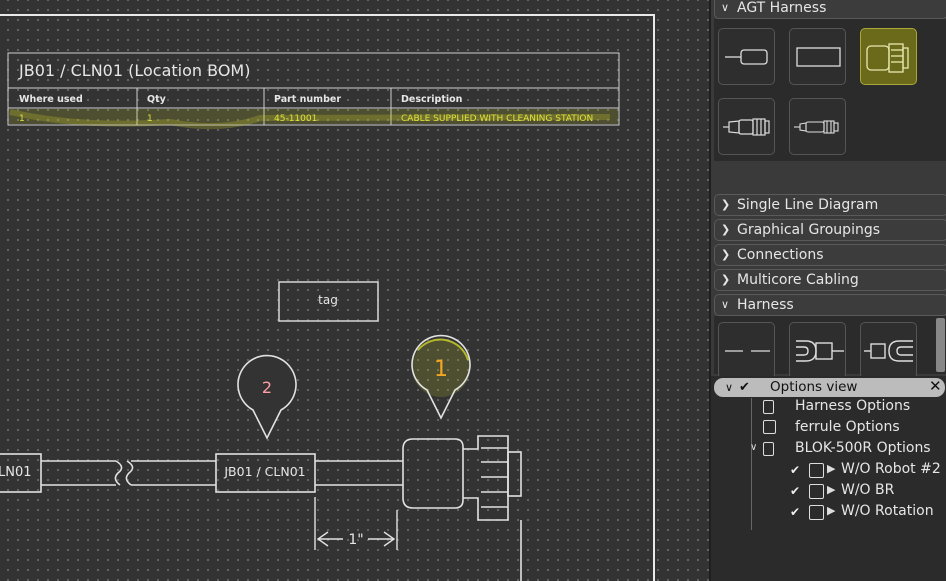 The width and height of the screenshot is (946, 581). Describe the element at coordinates (295, 119) in the screenshot. I see `bom-cell-part-number: 45-11001` at that location.